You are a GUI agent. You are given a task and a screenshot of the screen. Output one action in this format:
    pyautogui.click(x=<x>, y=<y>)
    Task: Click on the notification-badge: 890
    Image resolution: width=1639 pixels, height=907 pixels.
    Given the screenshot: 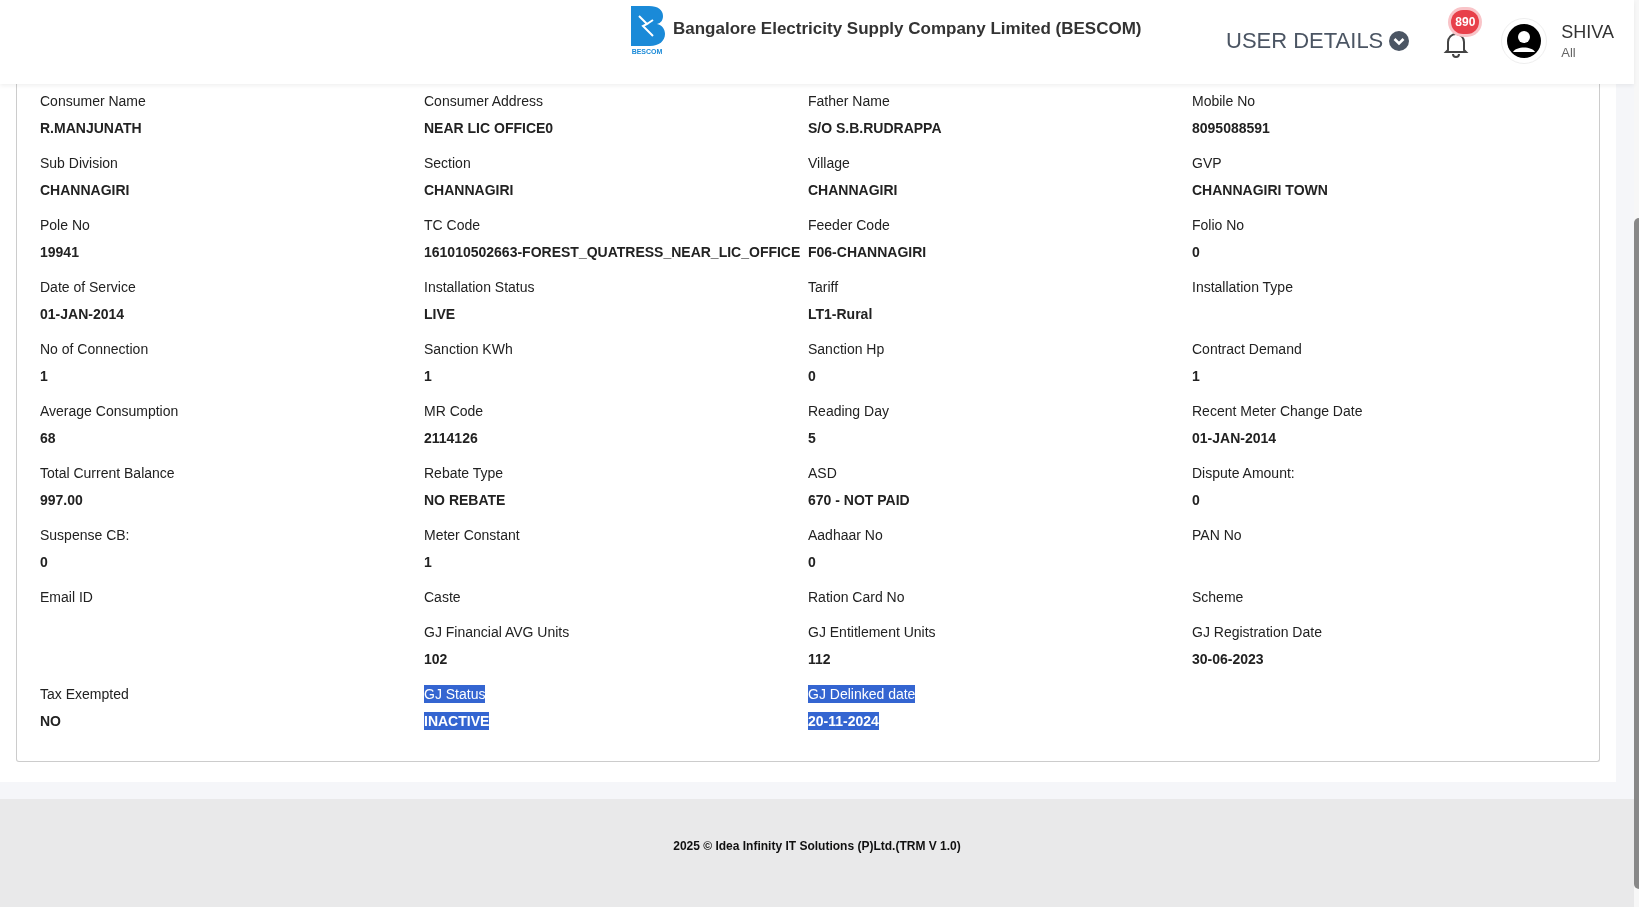 What is the action you would take?
    pyautogui.click(x=1465, y=22)
    